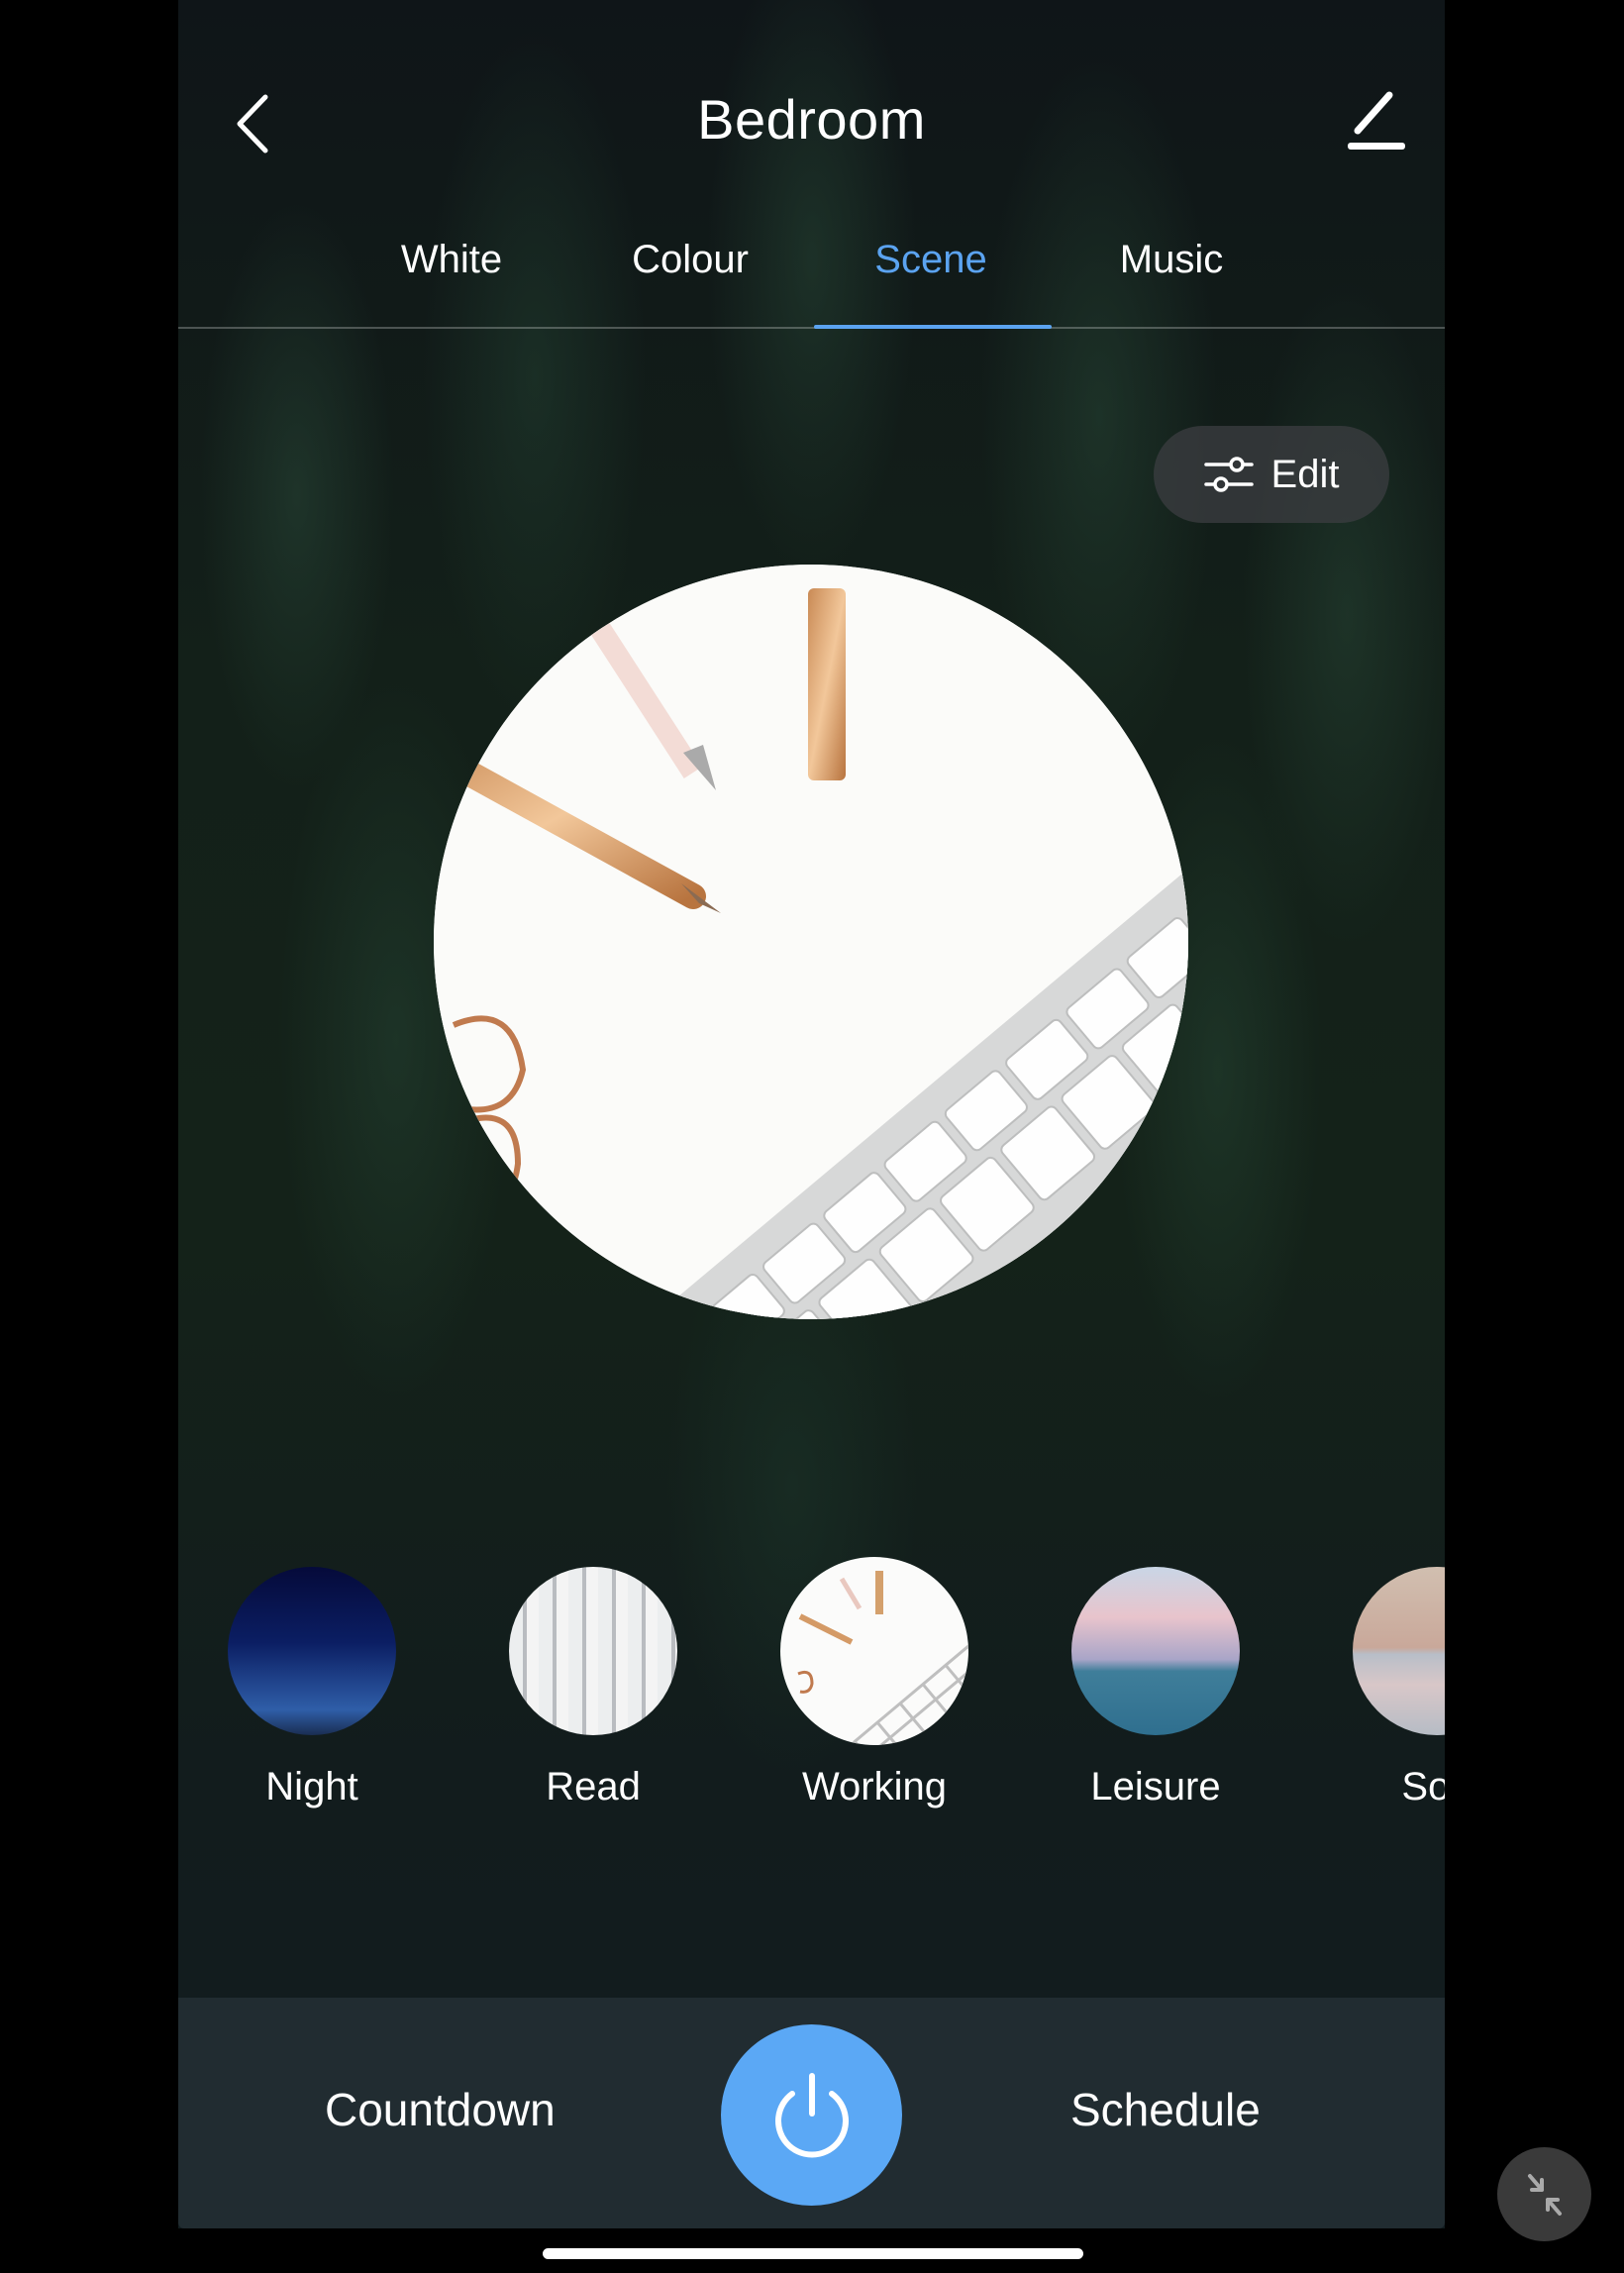 The image size is (1624, 2273). I want to click on scene-item-leisure: Leisure, so click(1155, 1681).